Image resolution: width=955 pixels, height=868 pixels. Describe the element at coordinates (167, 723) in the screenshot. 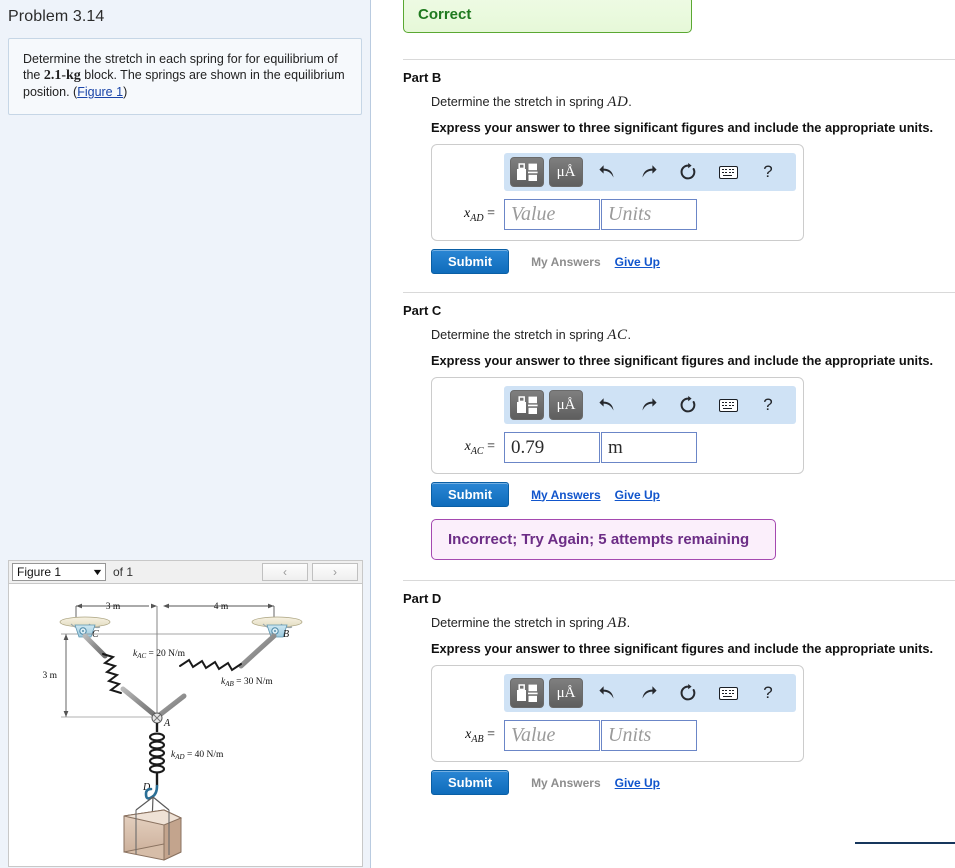

I see `figure-label-a: A` at that location.